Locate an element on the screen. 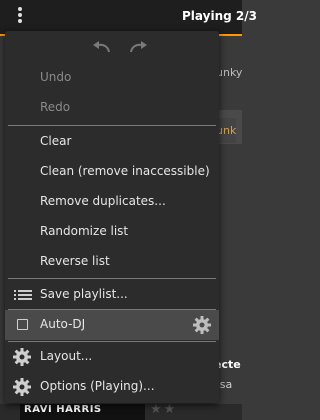  clean-menu-item: Clean (remove inaccessible) is located at coordinates (112, 172).